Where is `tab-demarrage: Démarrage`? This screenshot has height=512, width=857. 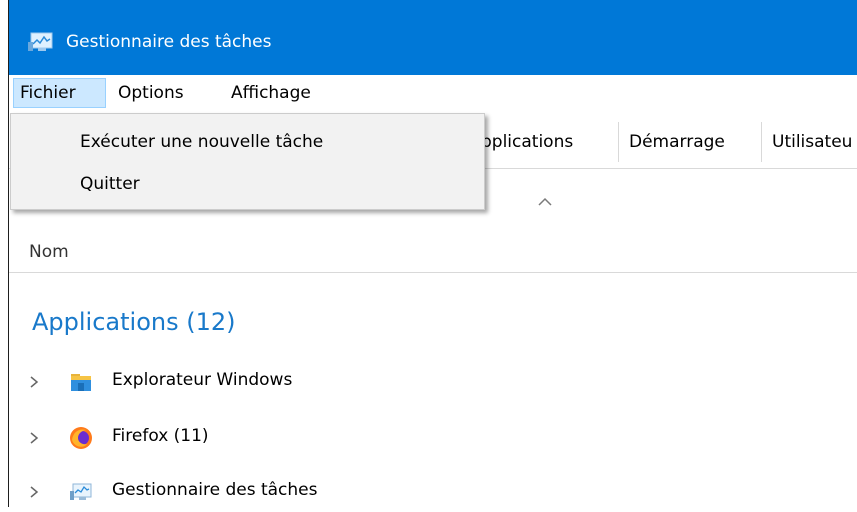
tab-demarrage: Démarrage is located at coordinates (676, 142).